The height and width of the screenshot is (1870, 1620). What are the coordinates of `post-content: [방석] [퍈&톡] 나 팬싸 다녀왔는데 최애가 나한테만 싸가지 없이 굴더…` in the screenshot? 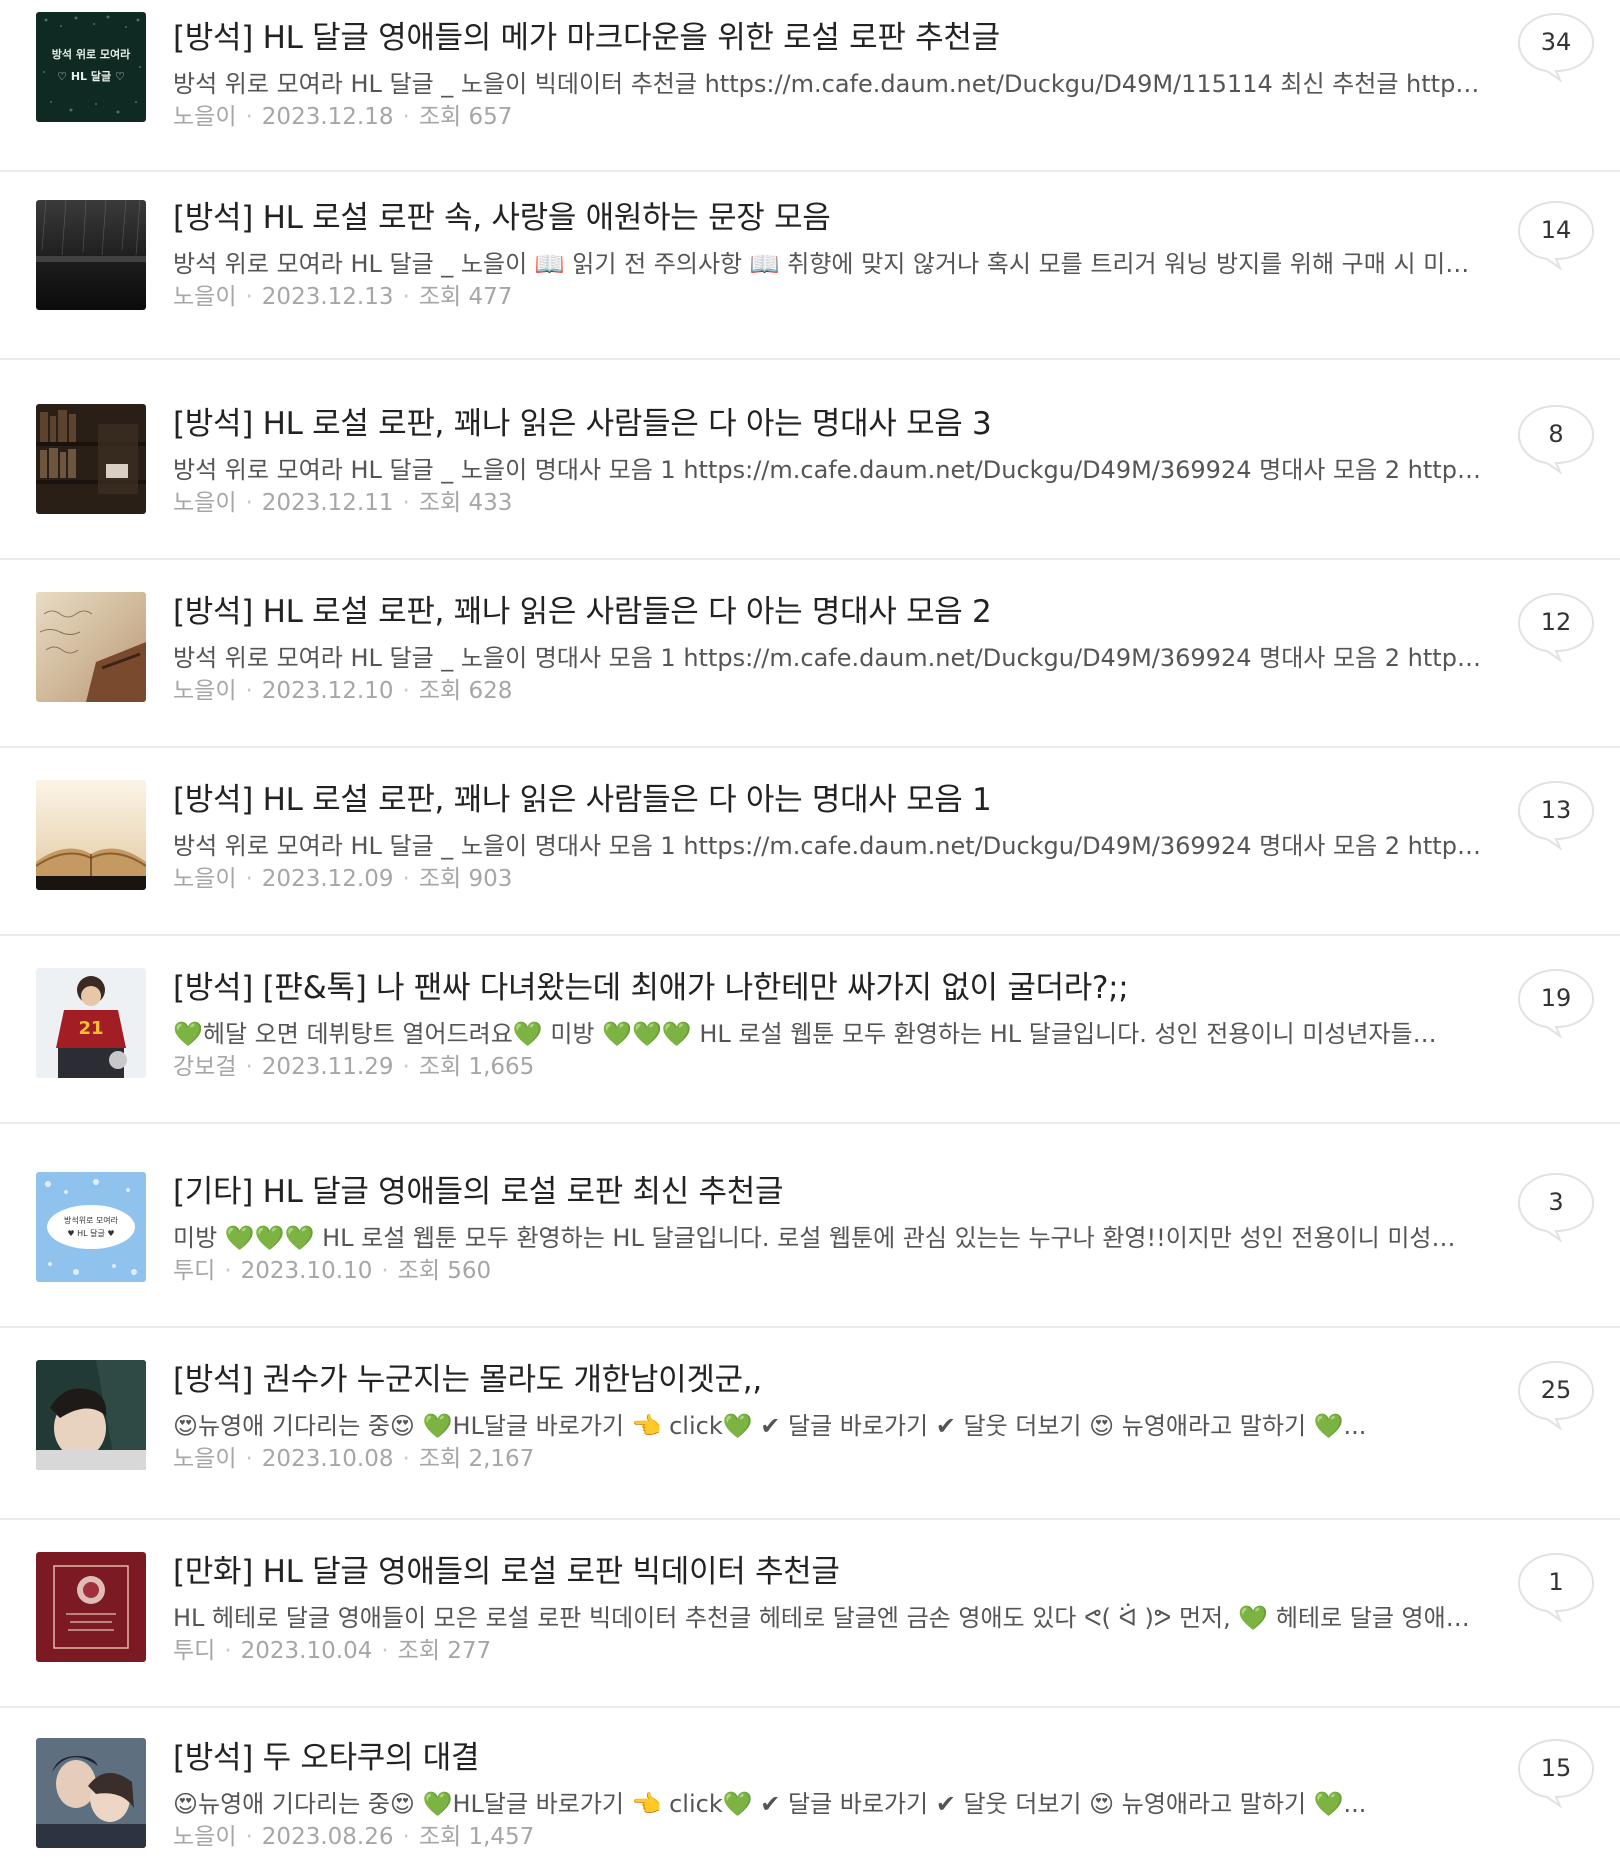 It's located at (833, 1025).